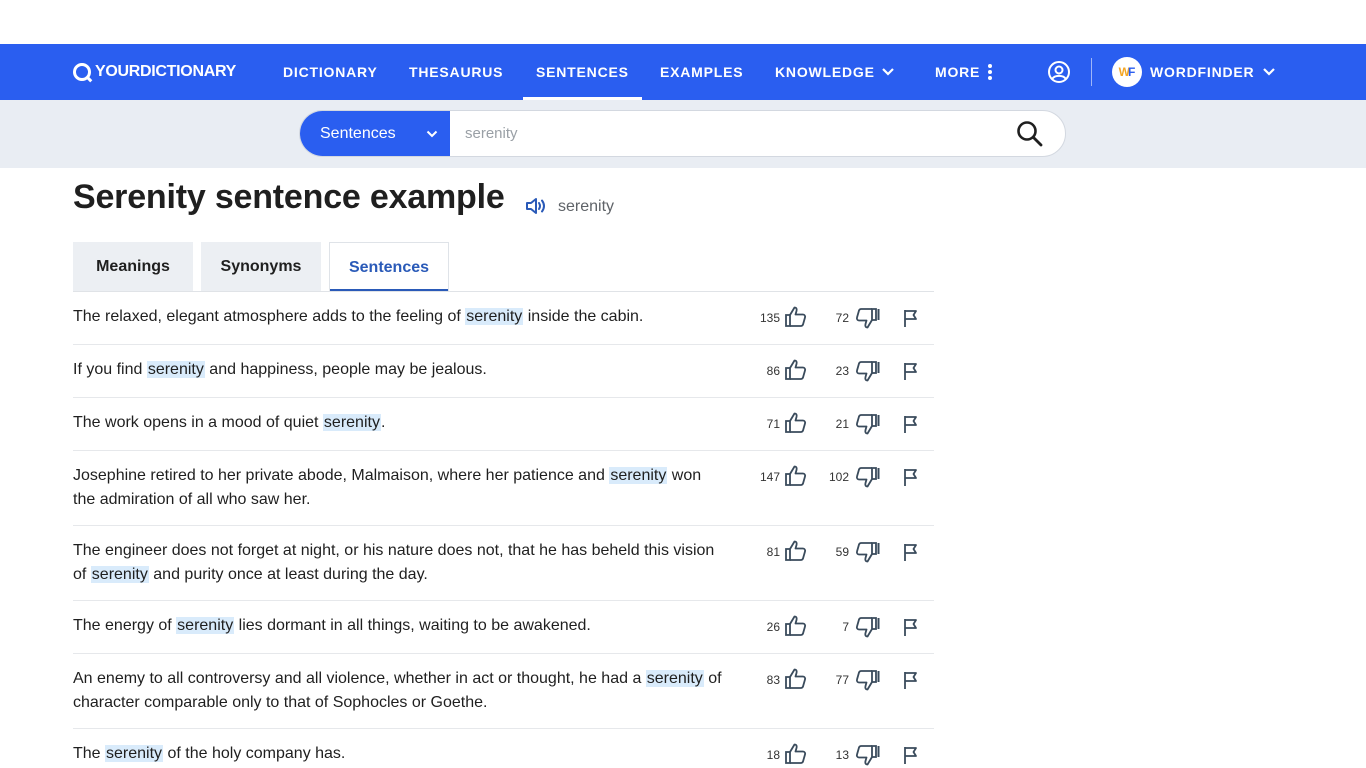 The width and height of the screenshot is (1366, 768). I want to click on search-category-label: Sentences, so click(358, 133).